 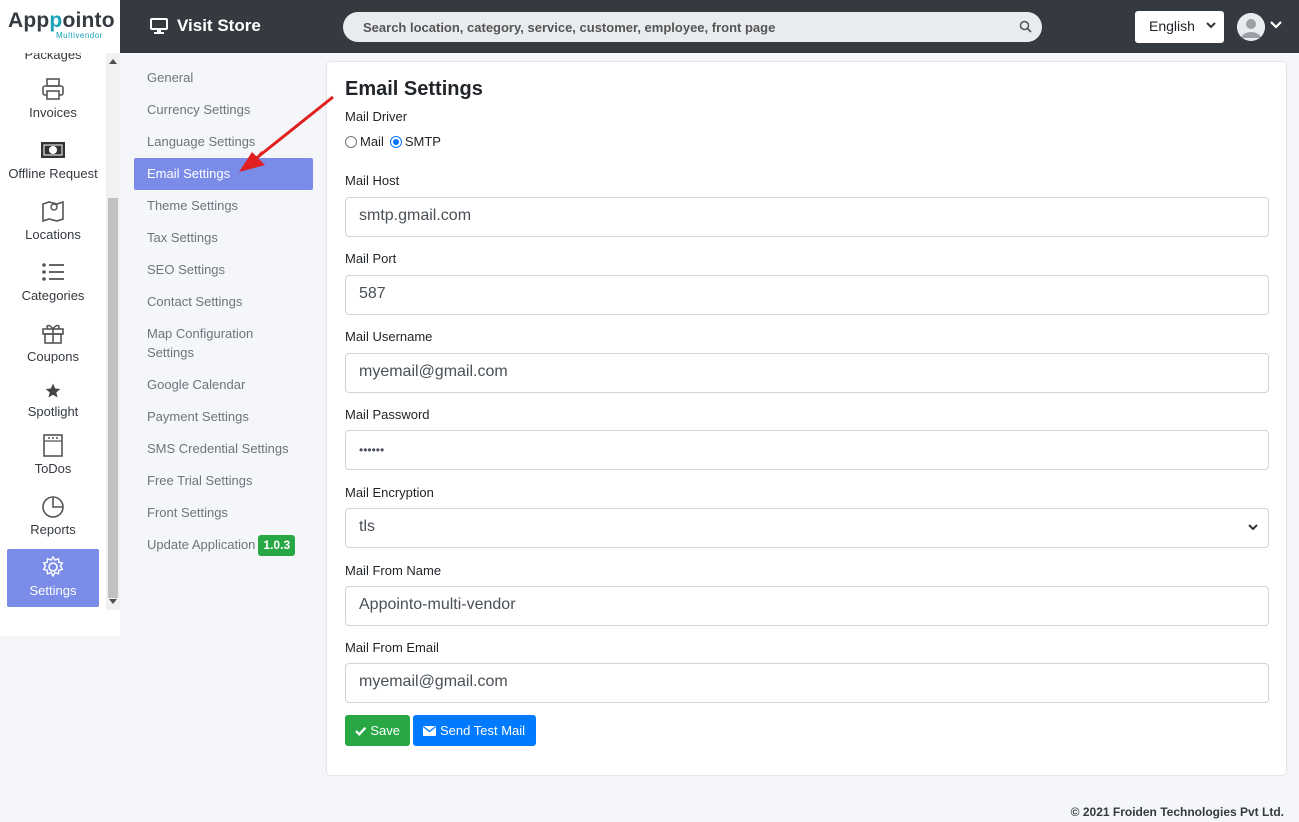 I want to click on printer-icon, so click(x=53, y=89).